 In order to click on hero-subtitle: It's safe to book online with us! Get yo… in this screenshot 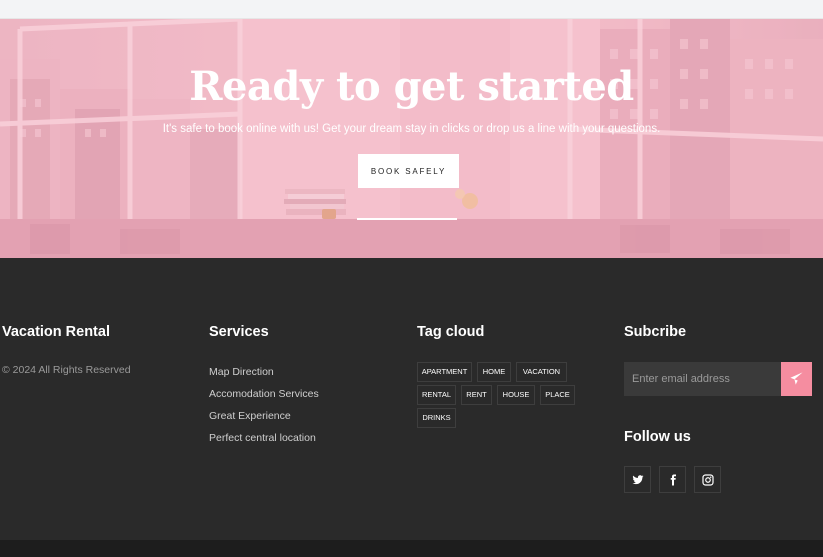, I will do `click(411, 129)`.